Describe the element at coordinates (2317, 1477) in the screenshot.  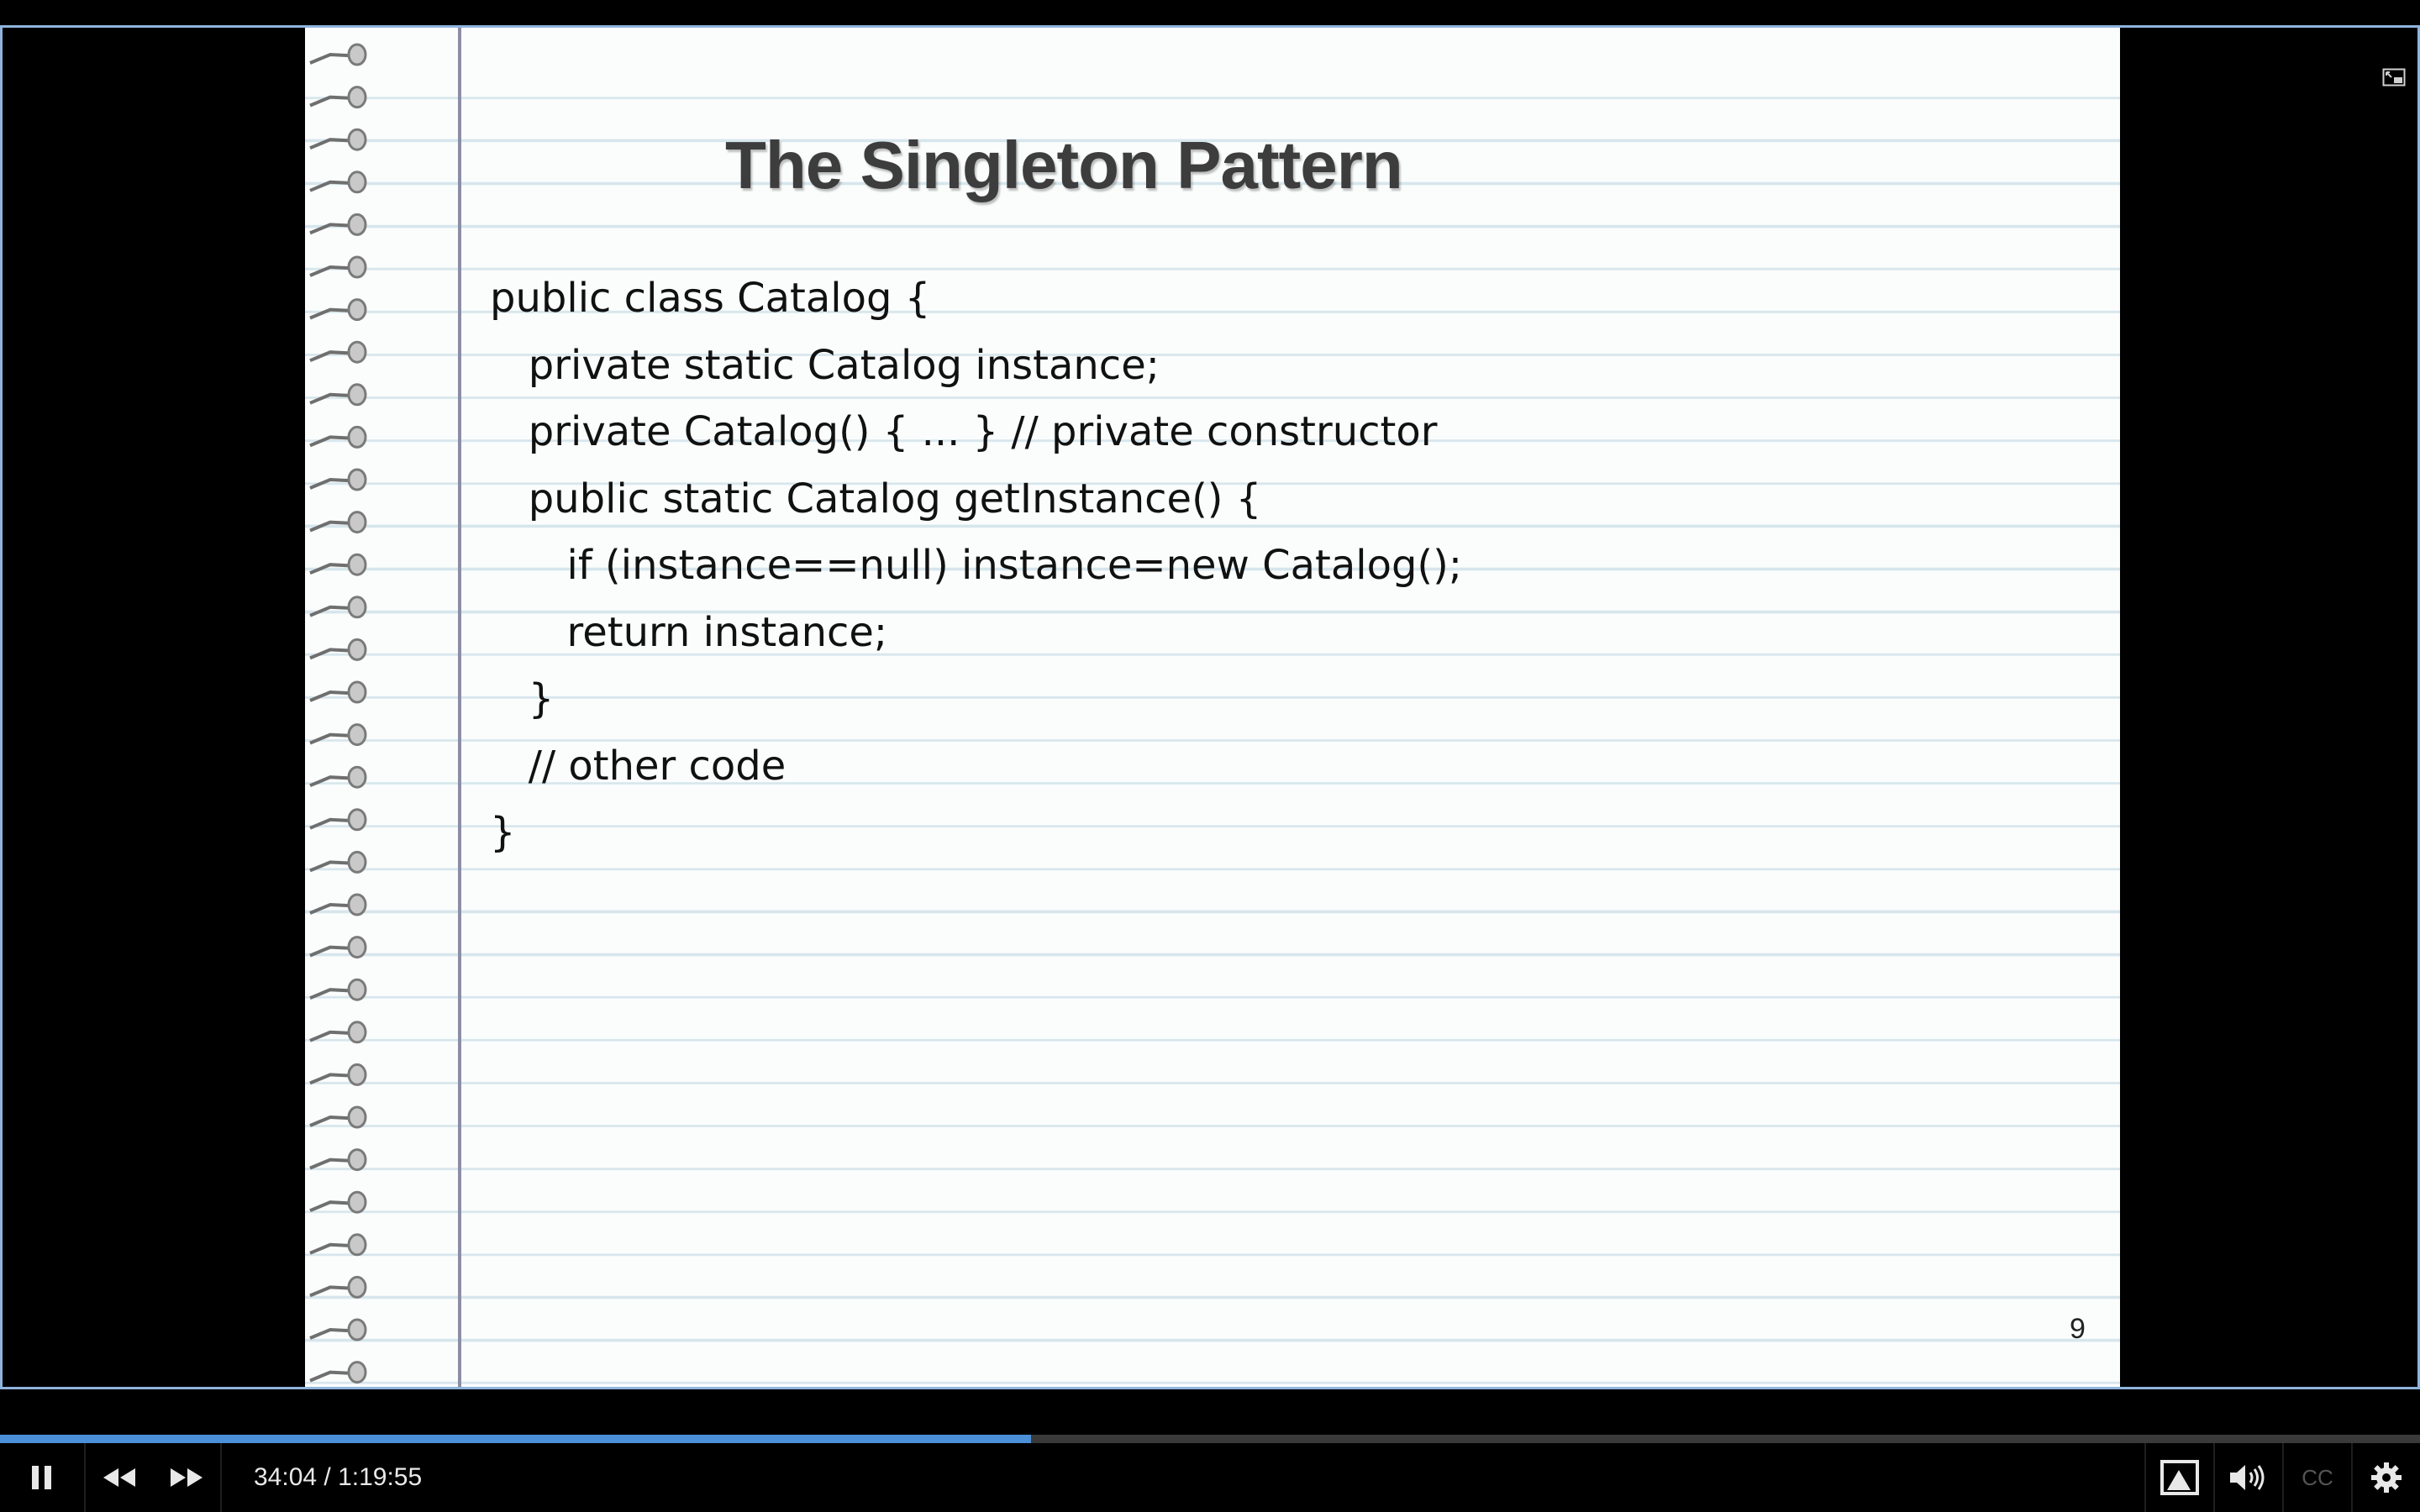
I see `captions-button: CC` at that location.